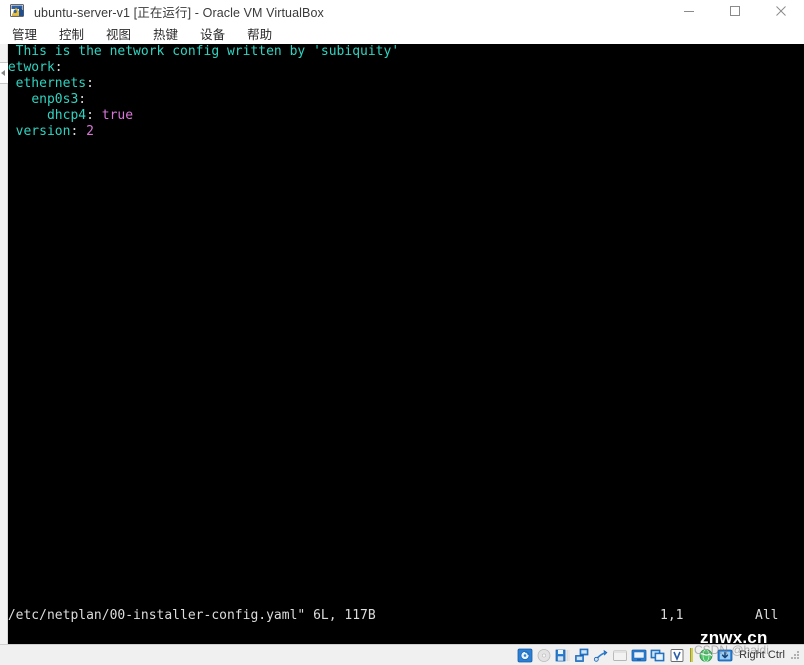  I want to click on chevron-left-icon, so click(3, 73).